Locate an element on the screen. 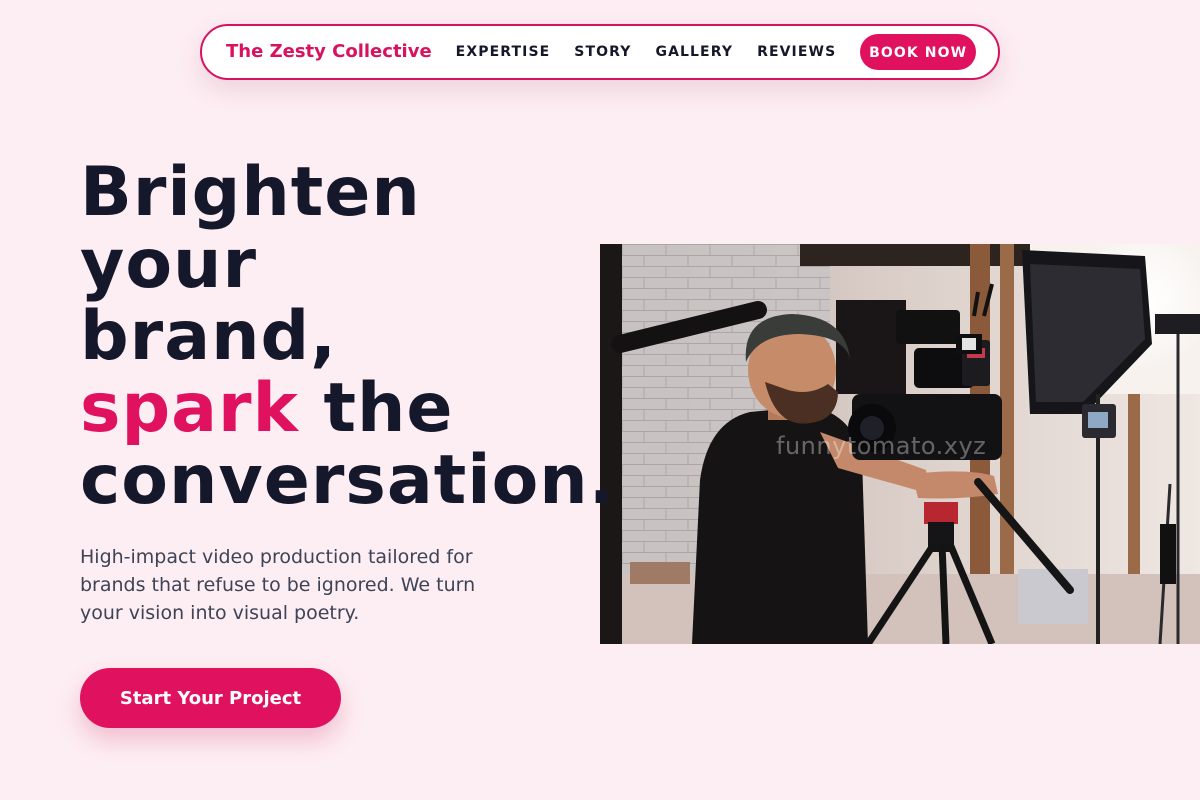  nav-link-reviews: REVIEWS is located at coordinates (796, 52).